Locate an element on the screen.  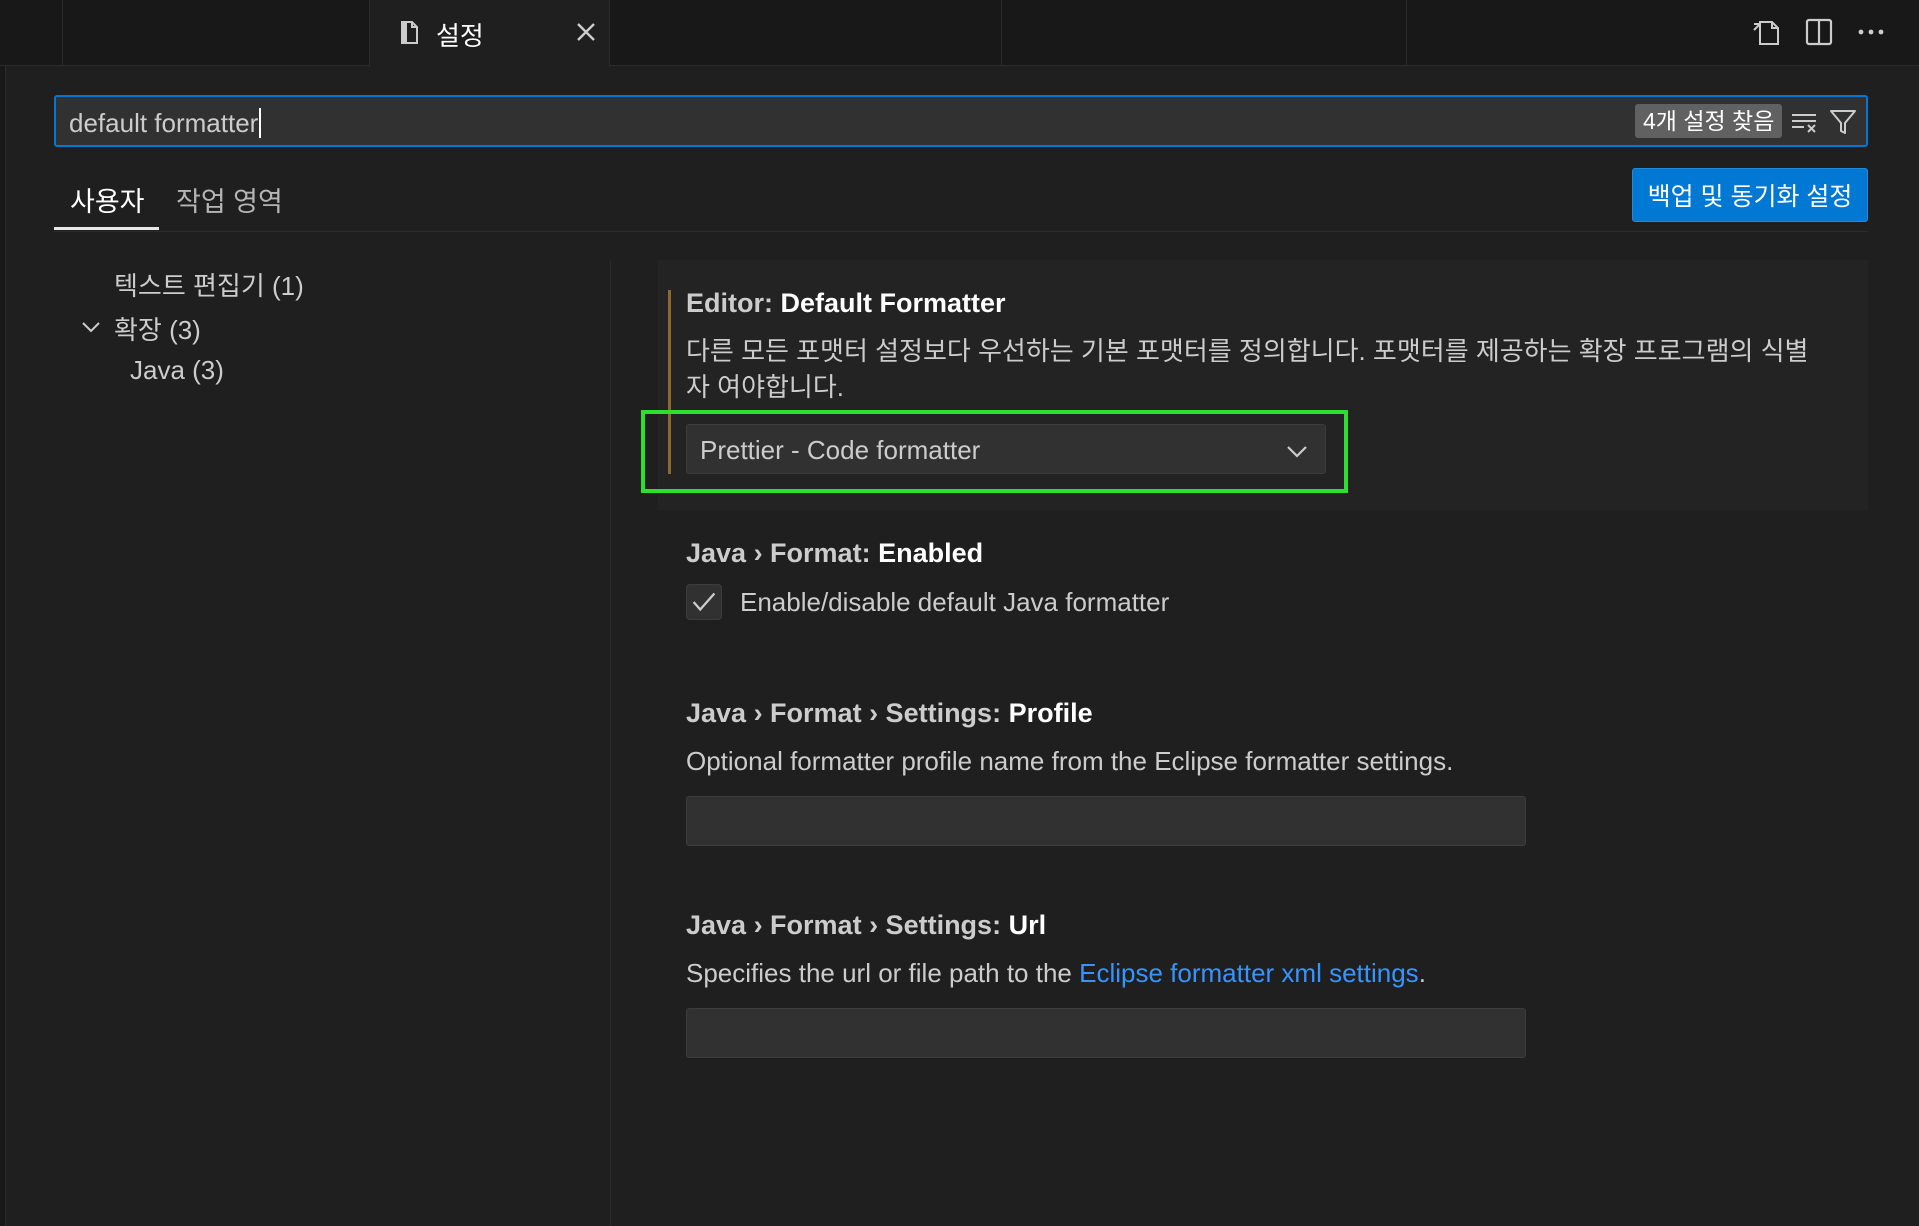
java-format-enabled-checkbox is located at coordinates (704, 602).